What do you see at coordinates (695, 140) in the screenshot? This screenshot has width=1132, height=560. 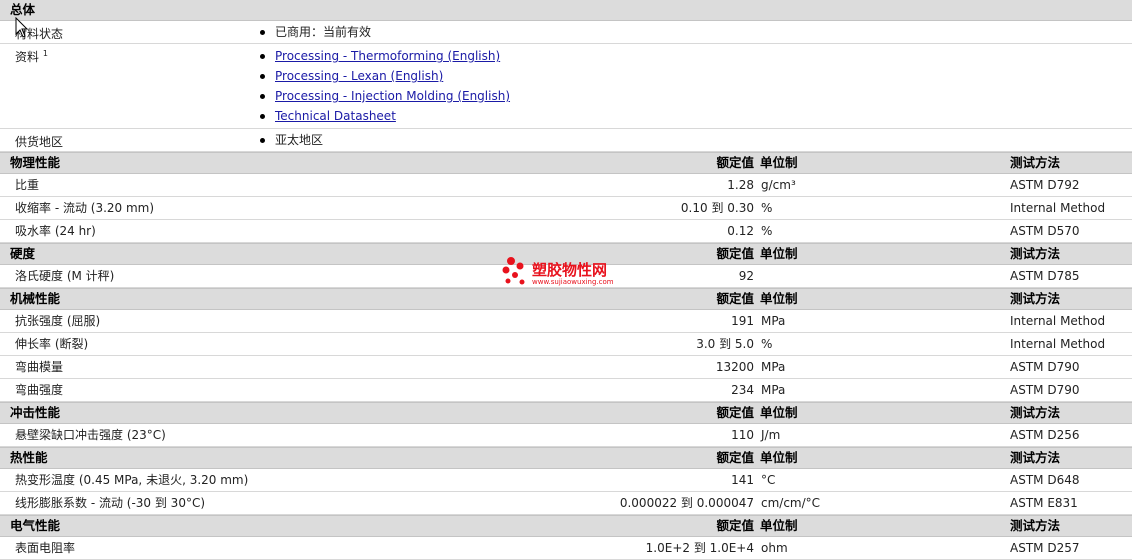 I see `list-item: 亚太地区` at bounding box center [695, 140].